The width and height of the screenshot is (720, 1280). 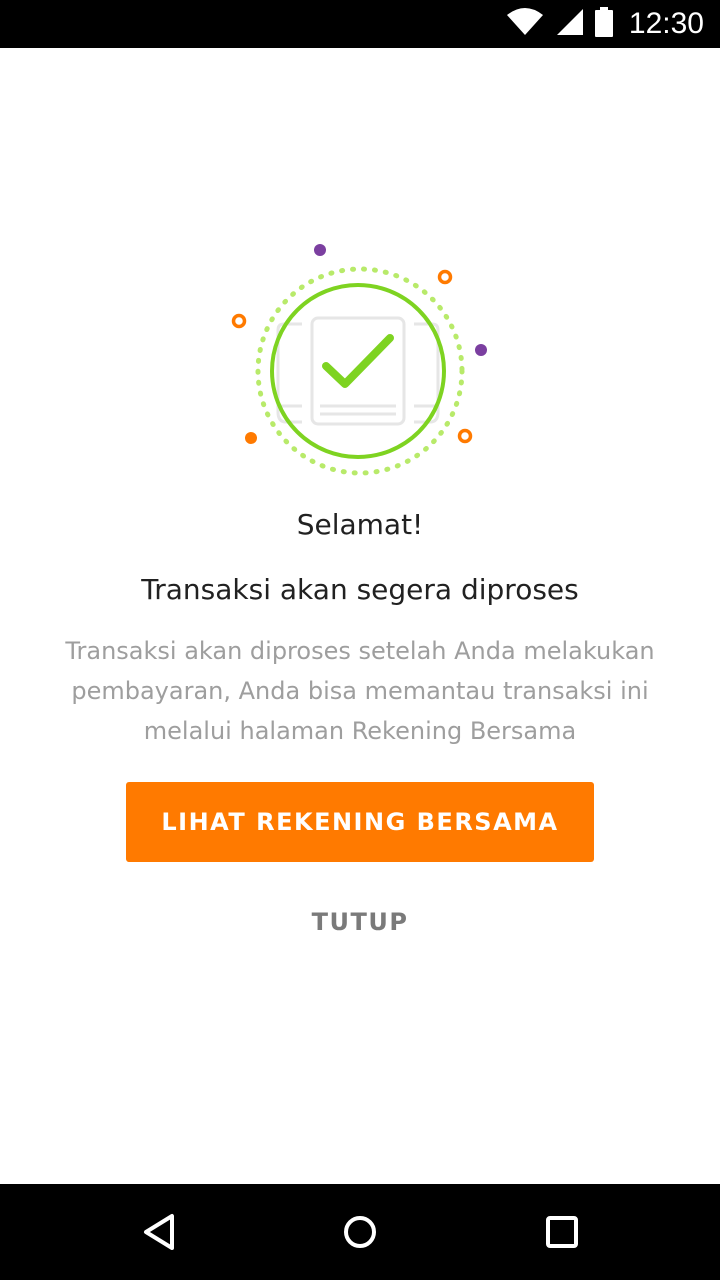 I want to click on home-icon, so click(x=360, y=1232).